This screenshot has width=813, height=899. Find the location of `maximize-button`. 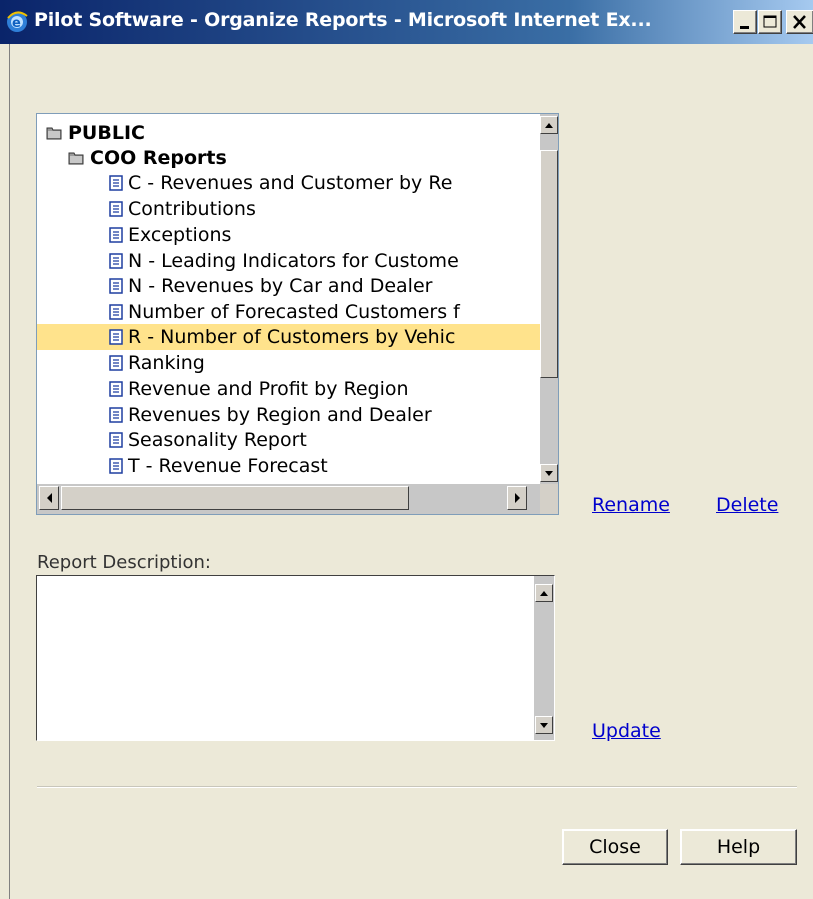

maximize-button is located at coordinates (770, 22).